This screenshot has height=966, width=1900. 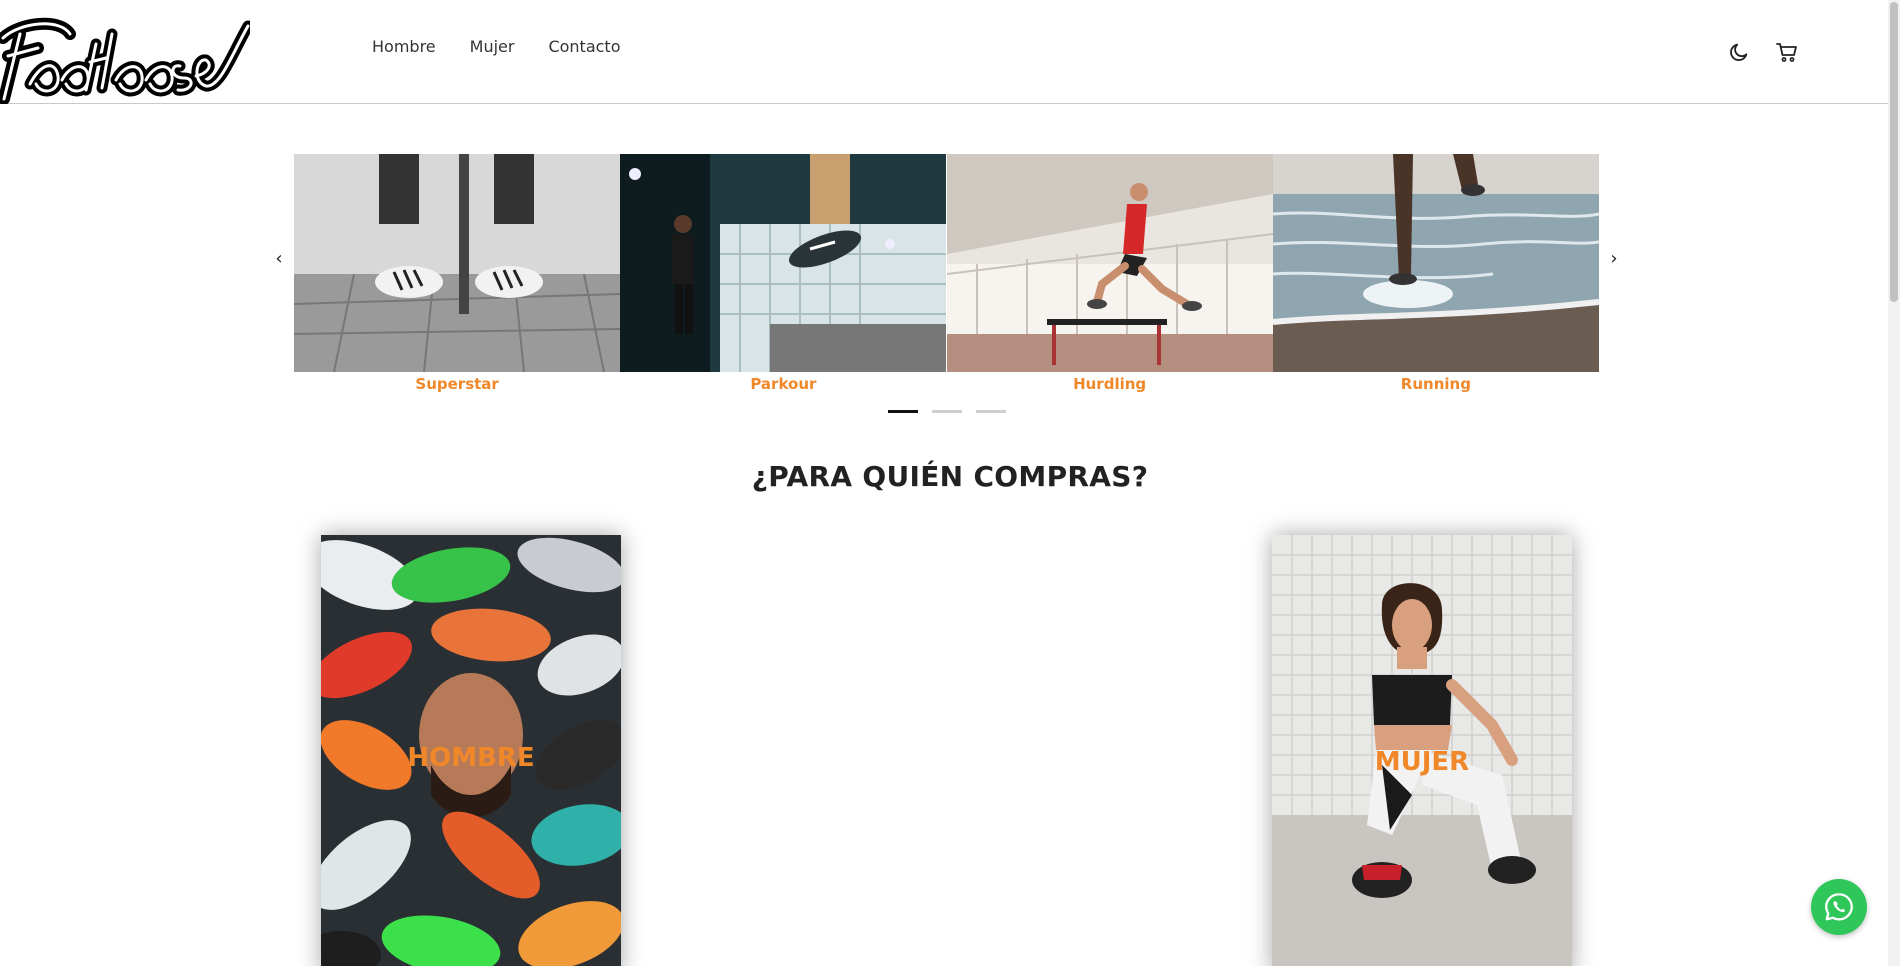 What do you see at coordinates (1614, 258) in the screenshot?
I see `carousel-next-button: ›` at bounding box center [1614, 258].